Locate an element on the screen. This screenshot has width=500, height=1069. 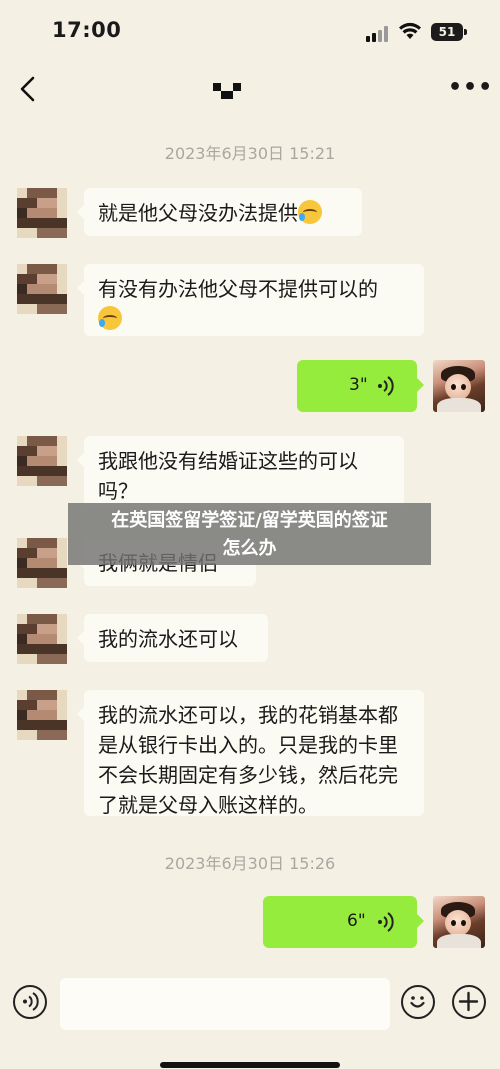
message-input is located at coordinates (225, 1004).